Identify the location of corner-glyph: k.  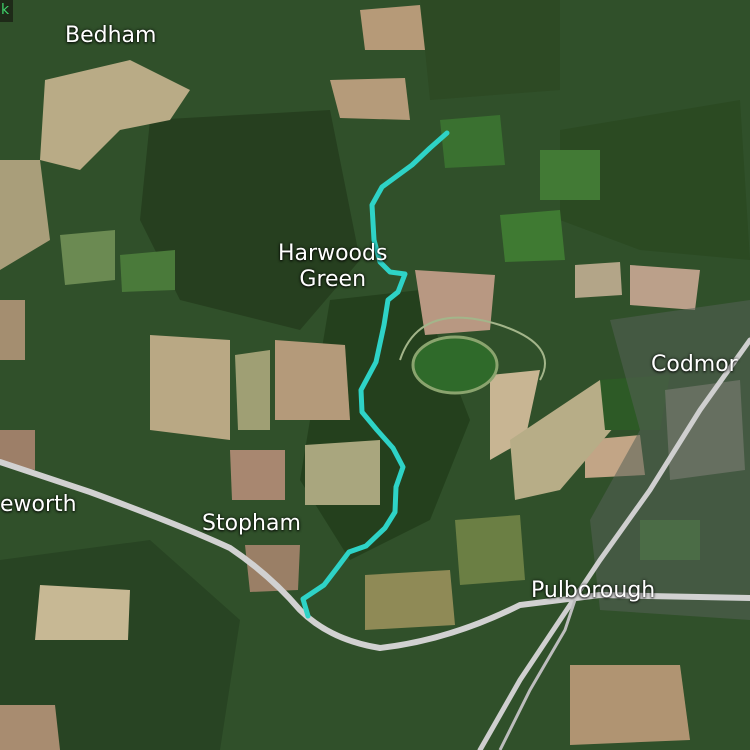
(6, 11).